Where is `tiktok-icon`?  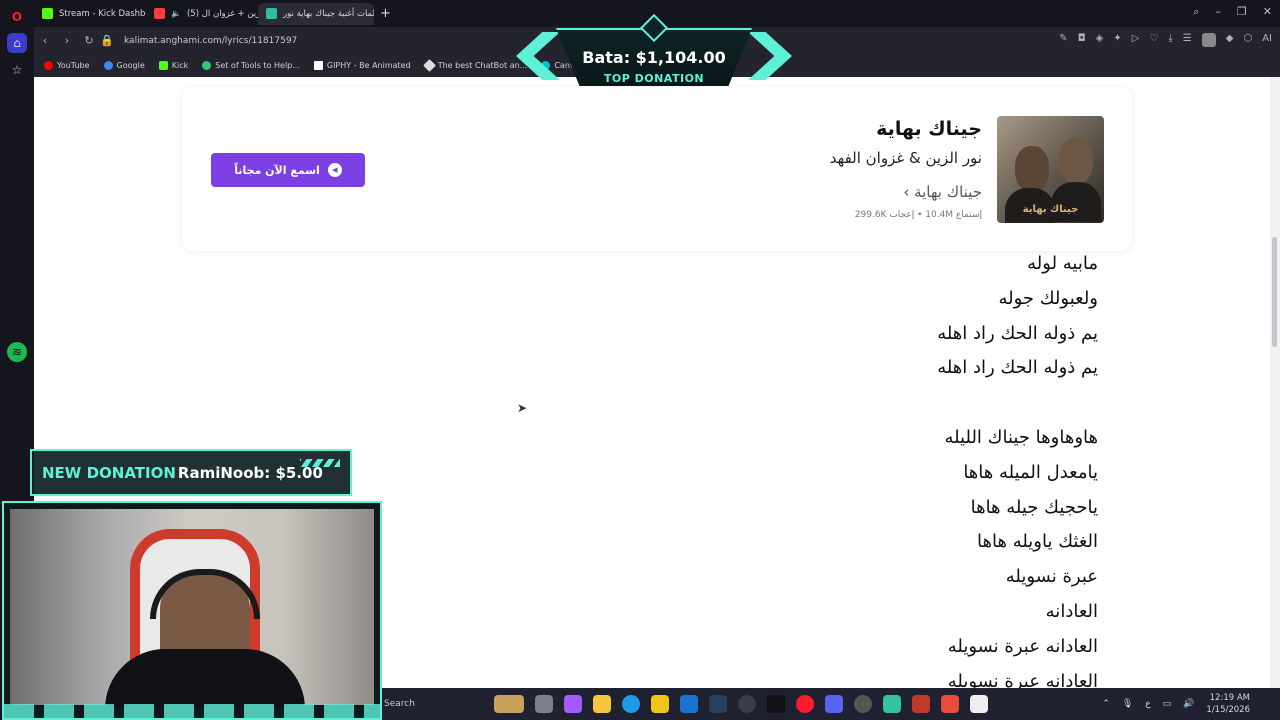
tiktok-icon is located at coordinates (776, 704).